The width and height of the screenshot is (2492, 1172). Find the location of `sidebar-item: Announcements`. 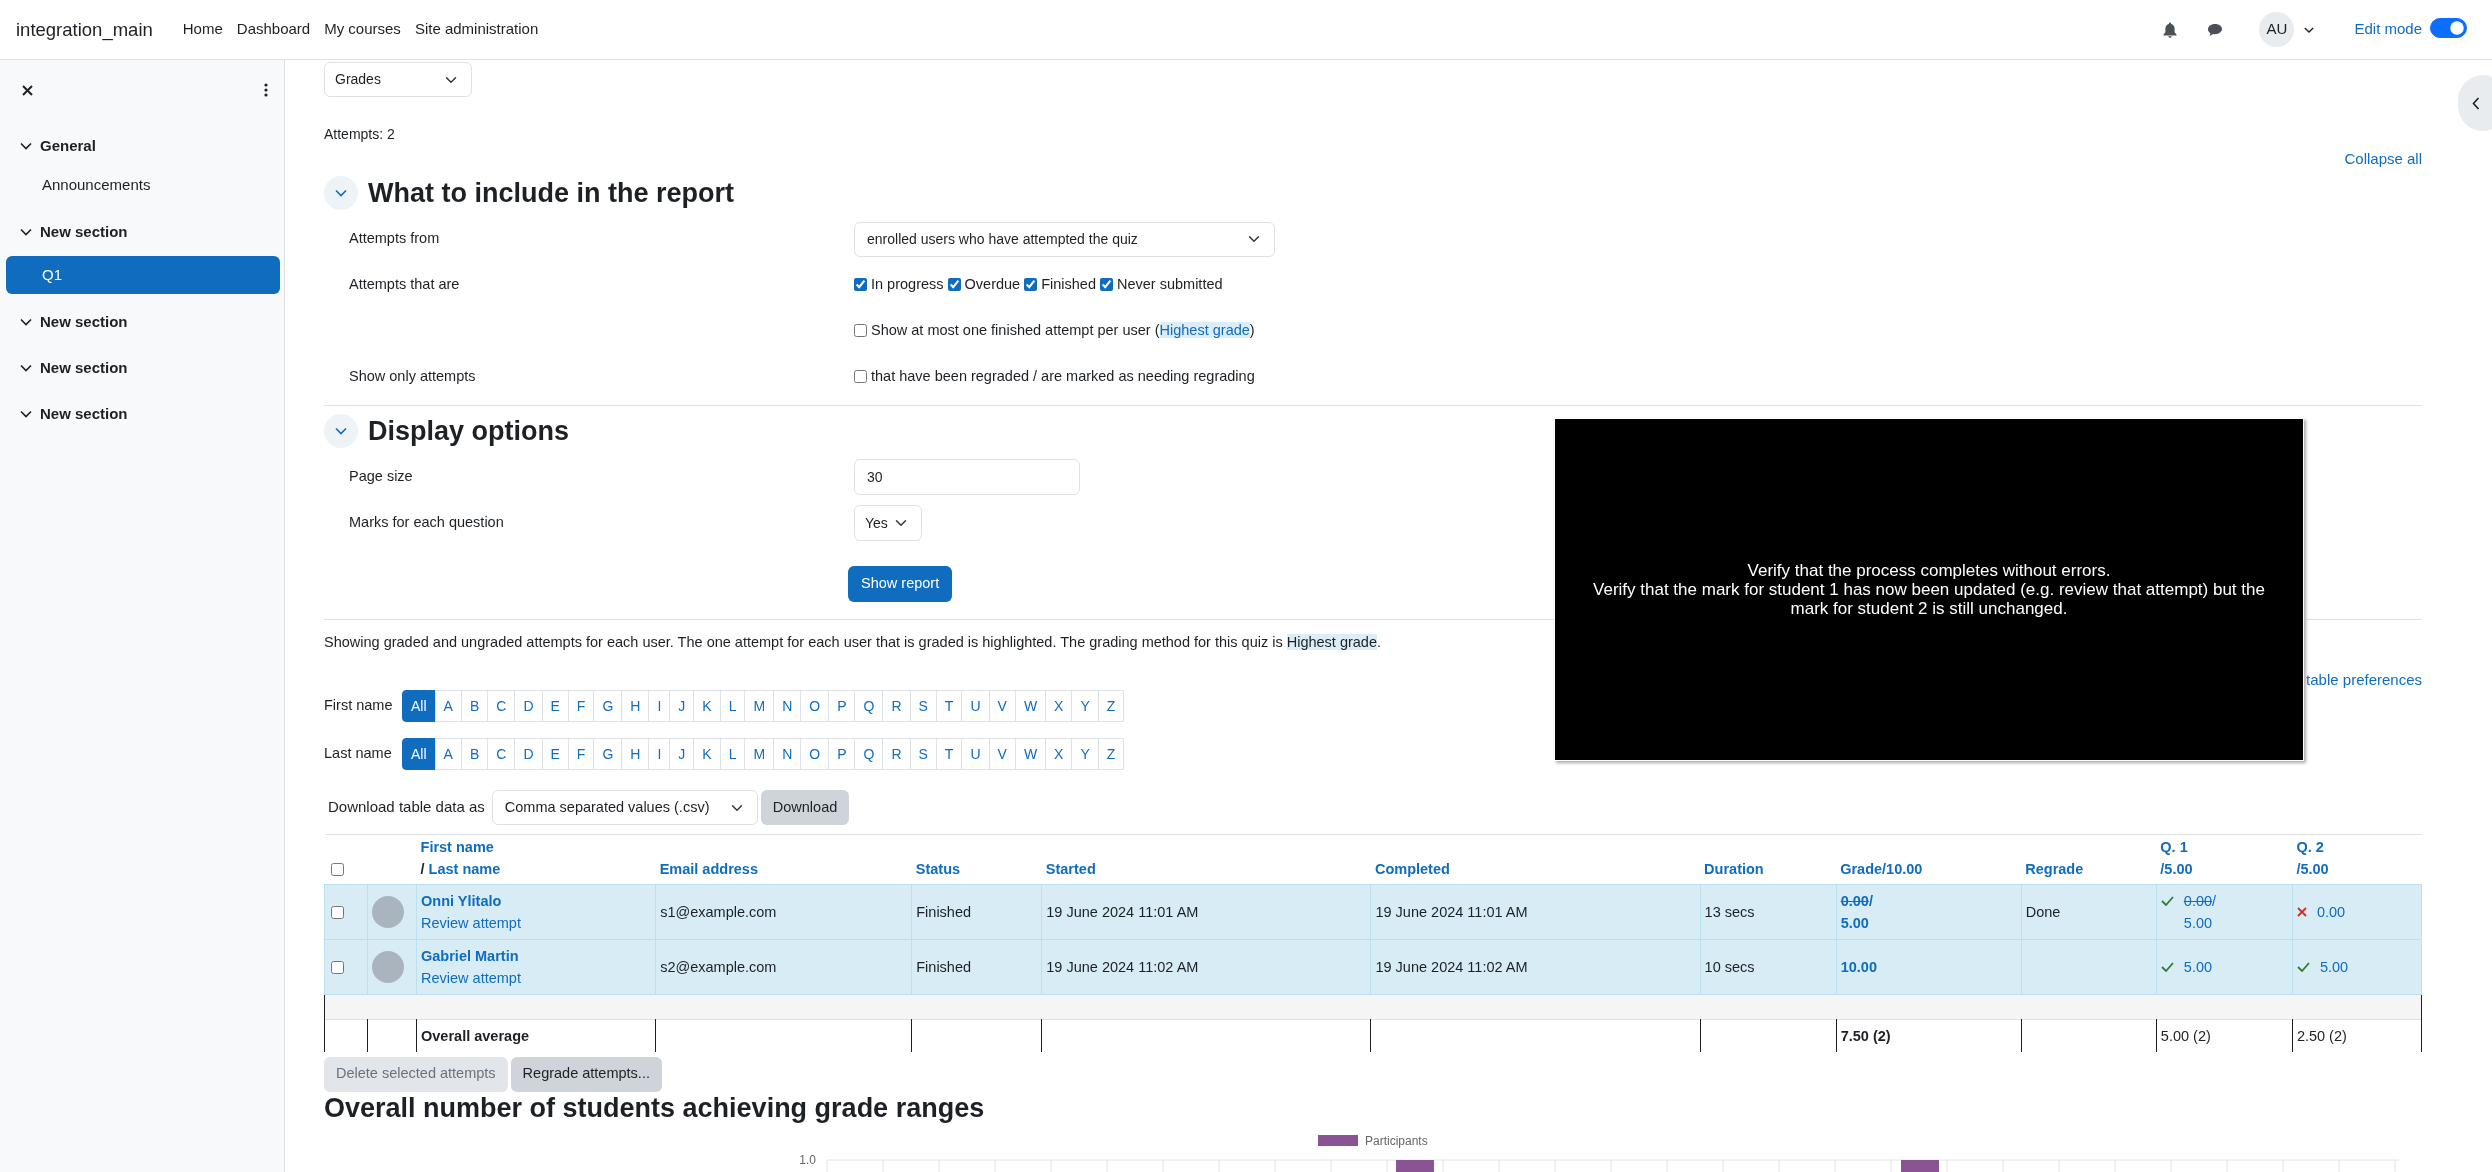

sidebar-item: Announcements is located at coordinates (143, 185).